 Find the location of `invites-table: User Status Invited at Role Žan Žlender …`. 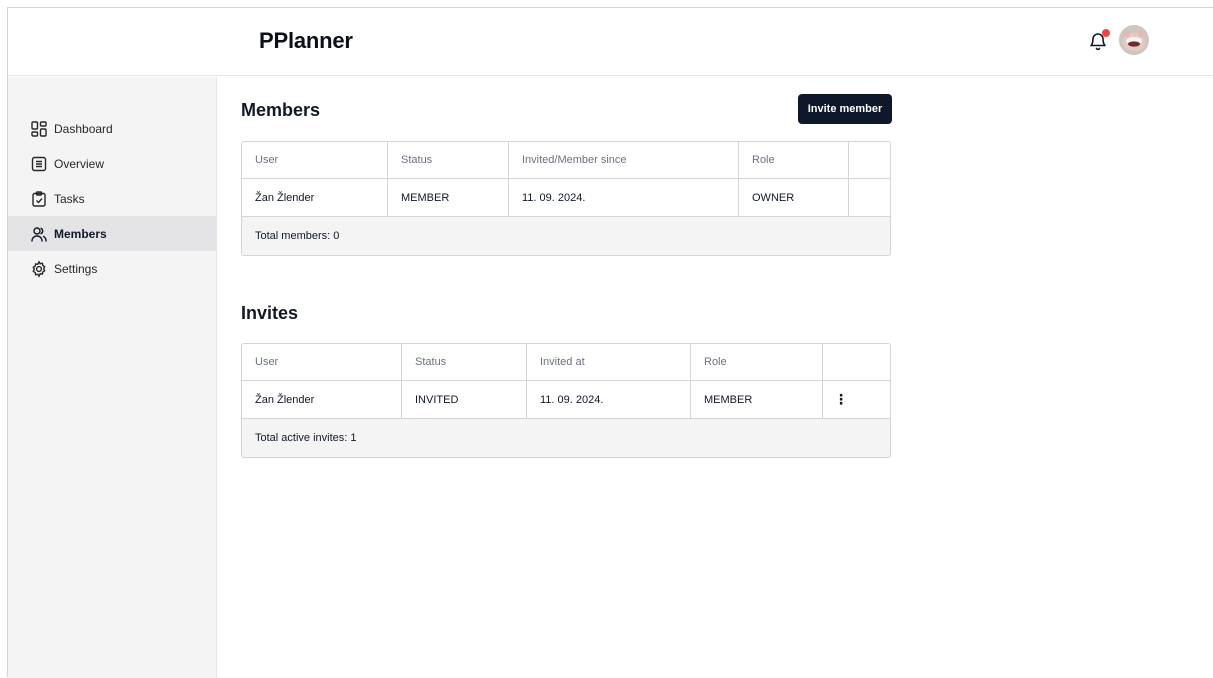

invites-table: User Status Invited at Role Žan Žlender … is located at coordinates (566, 400).